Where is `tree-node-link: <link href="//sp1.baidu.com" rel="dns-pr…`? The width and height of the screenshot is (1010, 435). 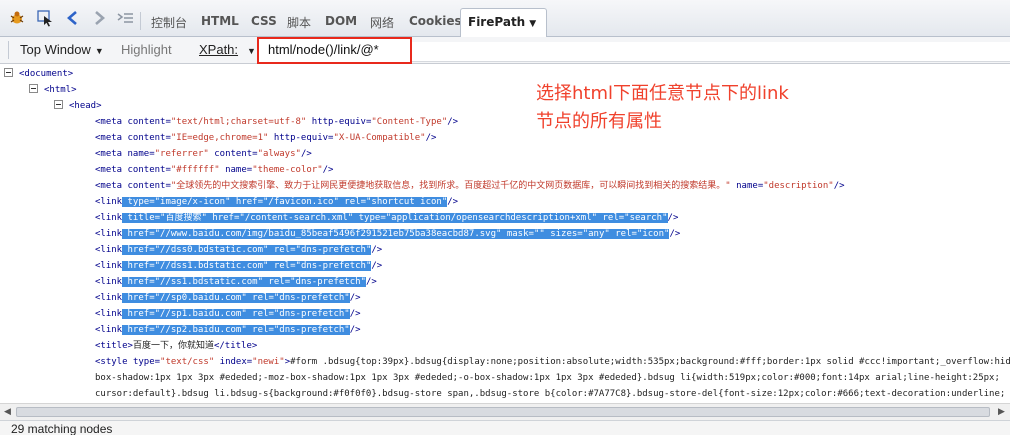
tree-node-link: <link href="//sp1.baidu.com" rel="dns-pr… is located at coordinates (228, 314).